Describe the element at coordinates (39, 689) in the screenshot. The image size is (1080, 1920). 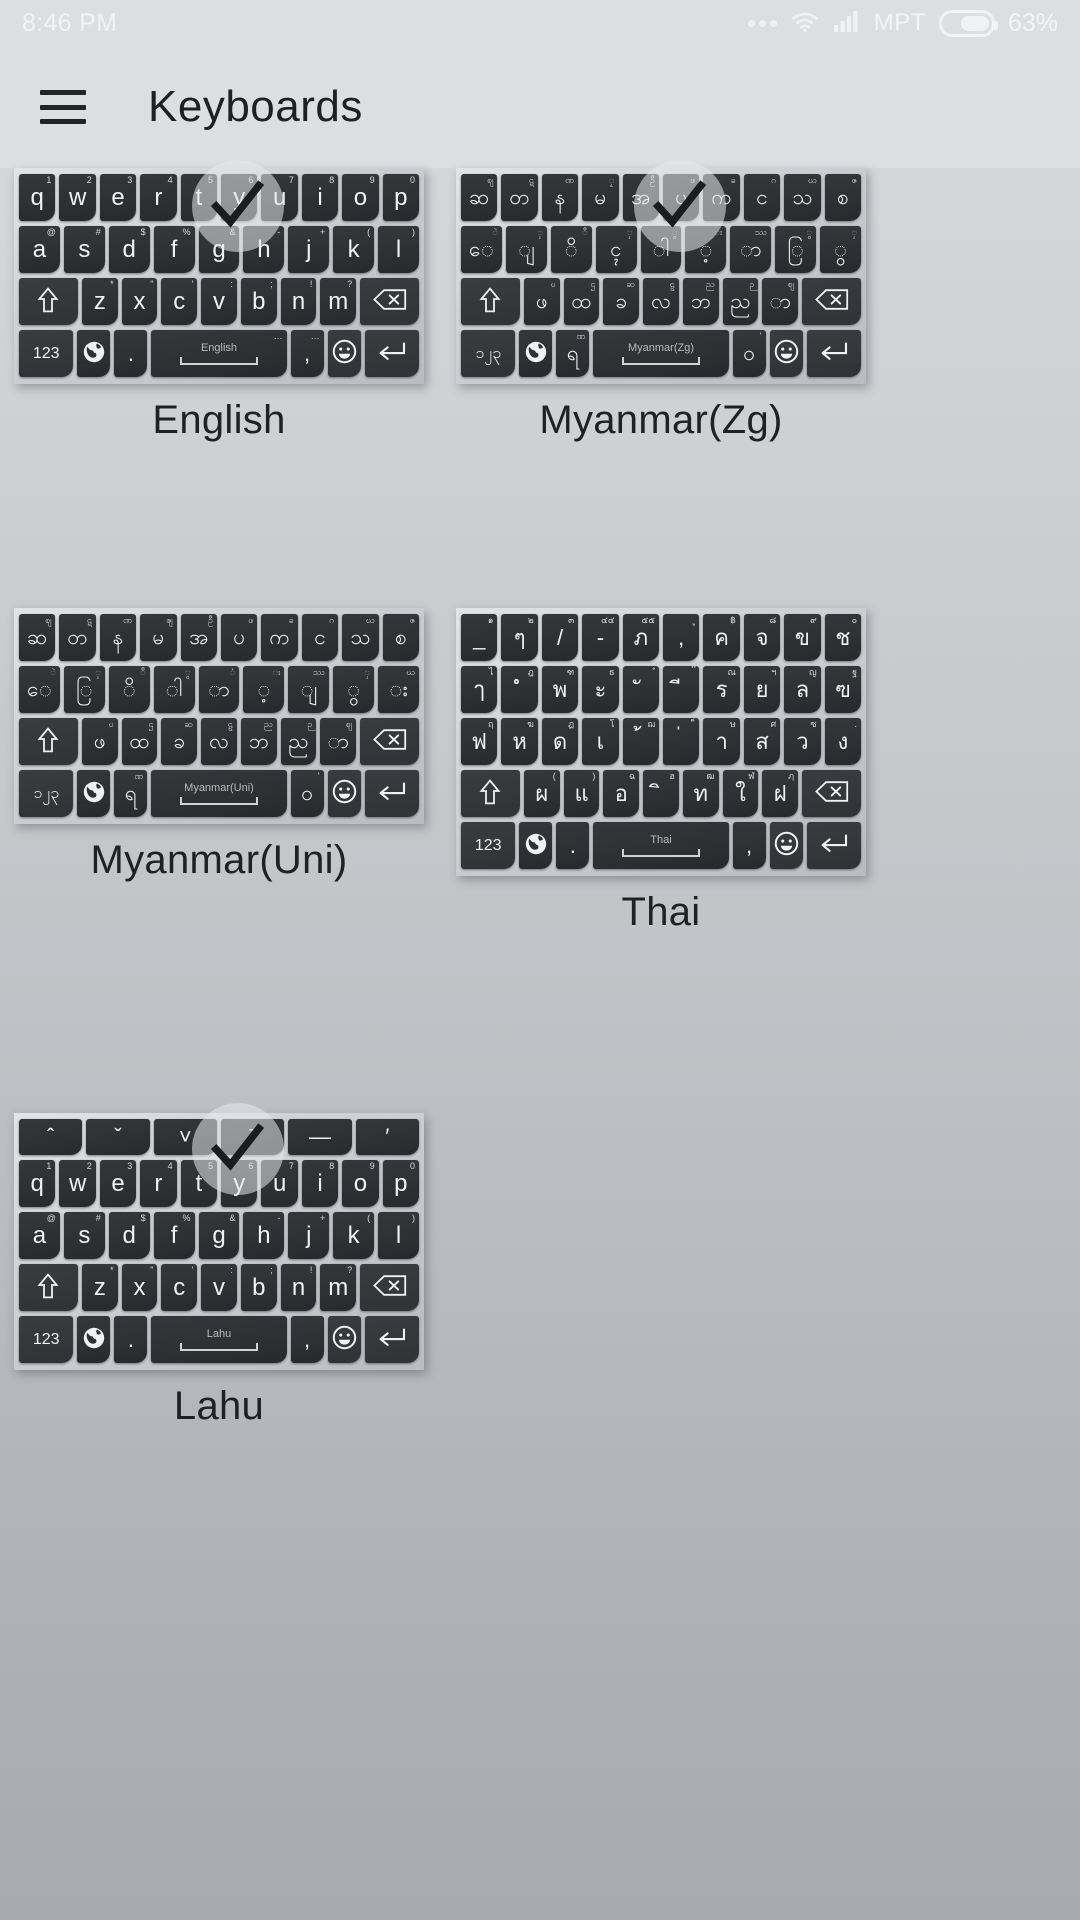
I see `key-ေ: ေဲ` at that location.